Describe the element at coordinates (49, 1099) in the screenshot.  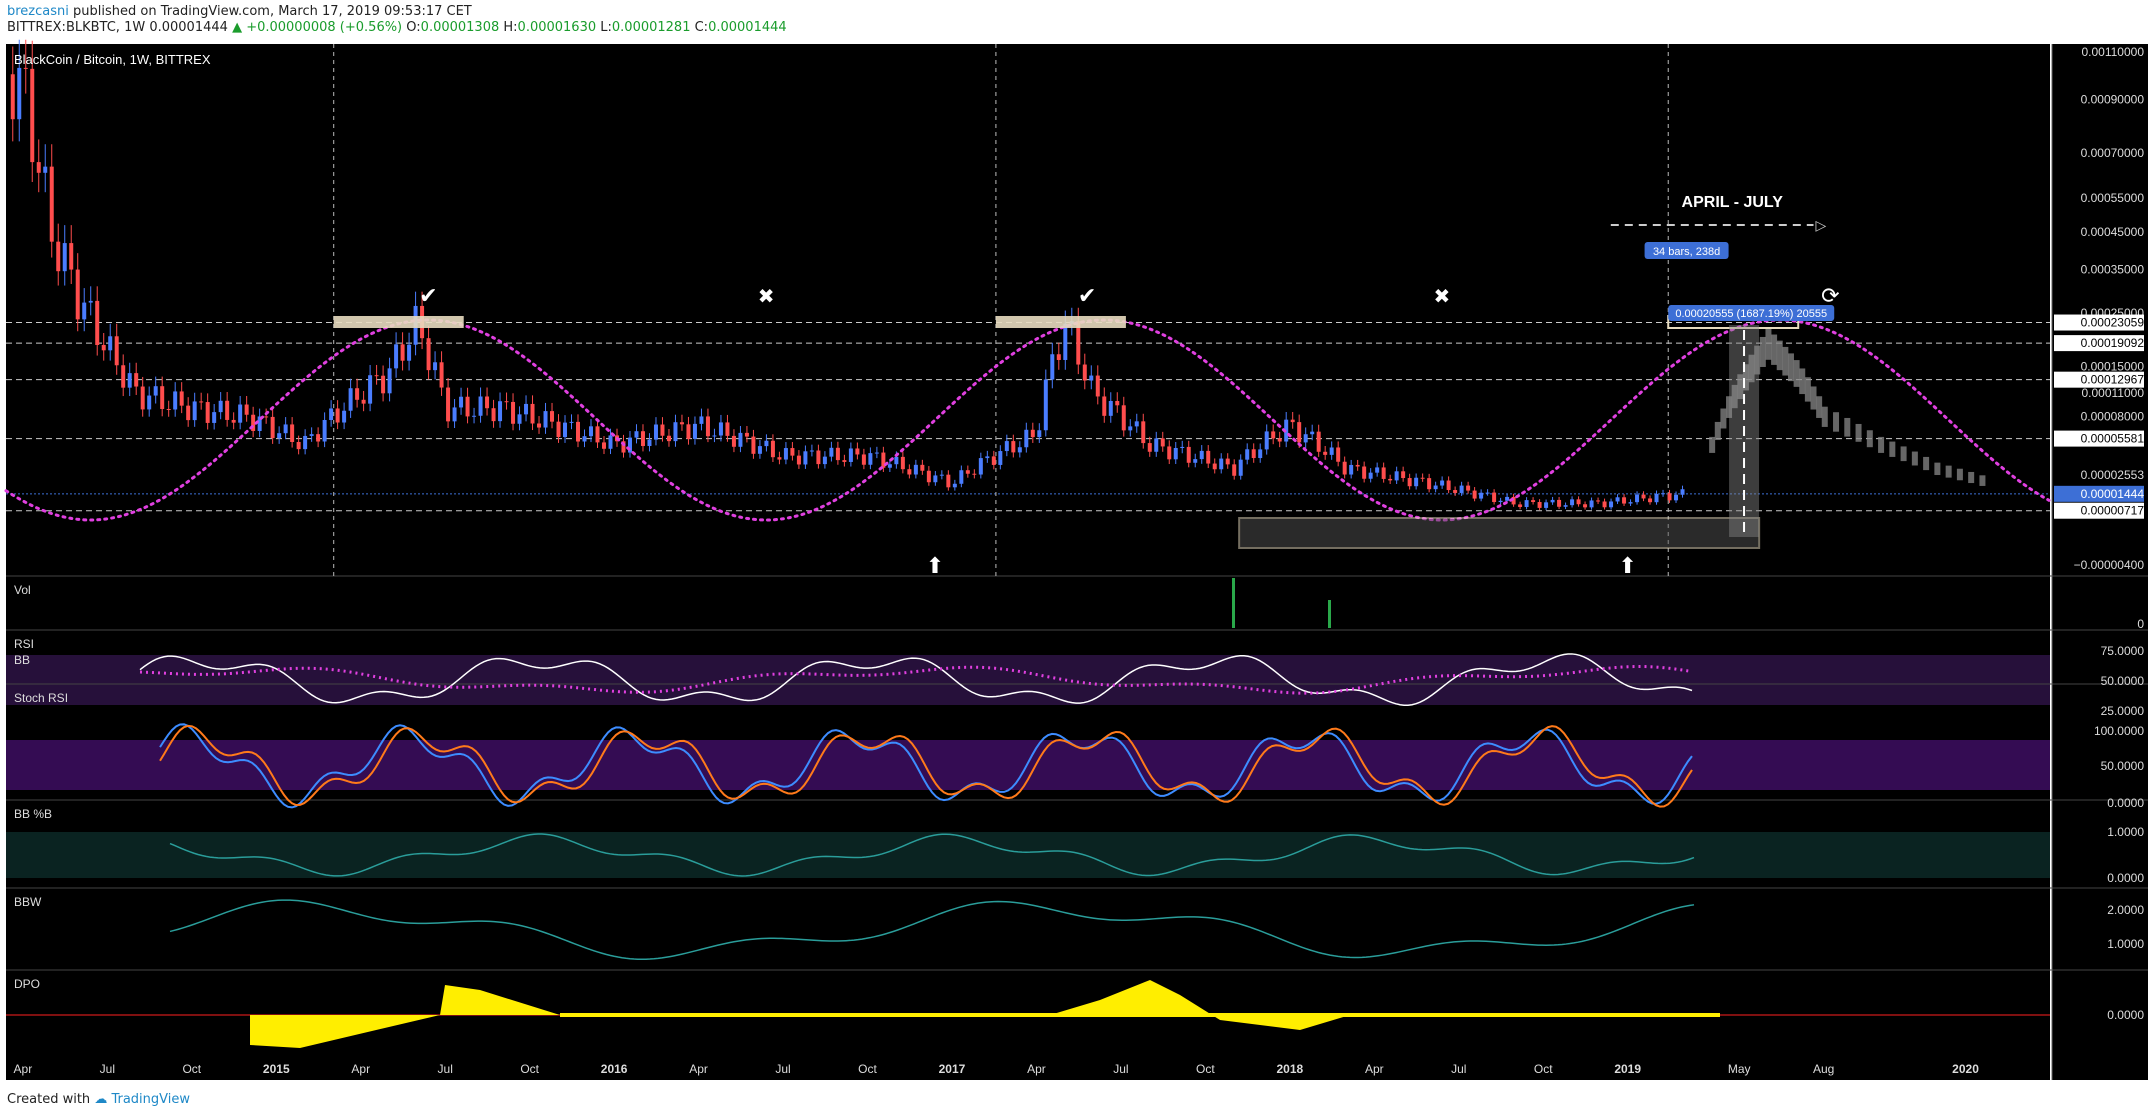
I see `created-with-text: Created with` at that location.